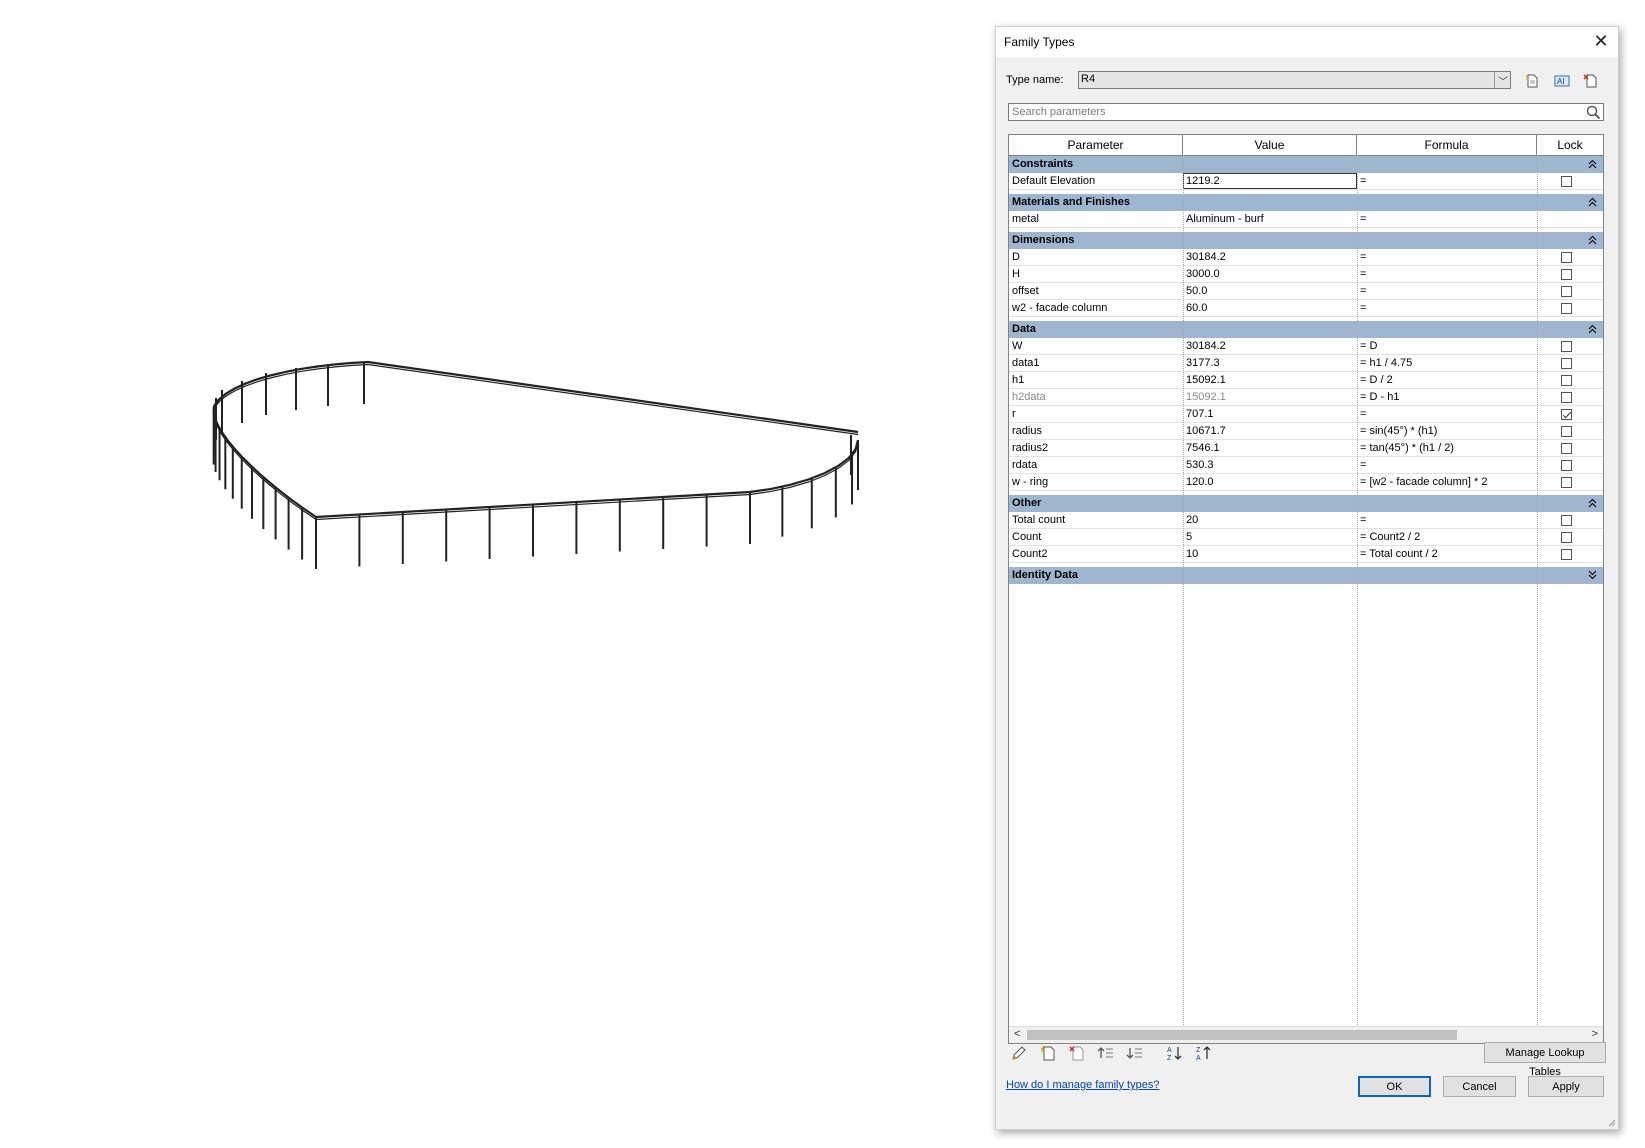 The height and width of the screenshot is (1148, 1645). I want to click on parameter-row: metal Aluminum - burf =, so click(1306, 219).